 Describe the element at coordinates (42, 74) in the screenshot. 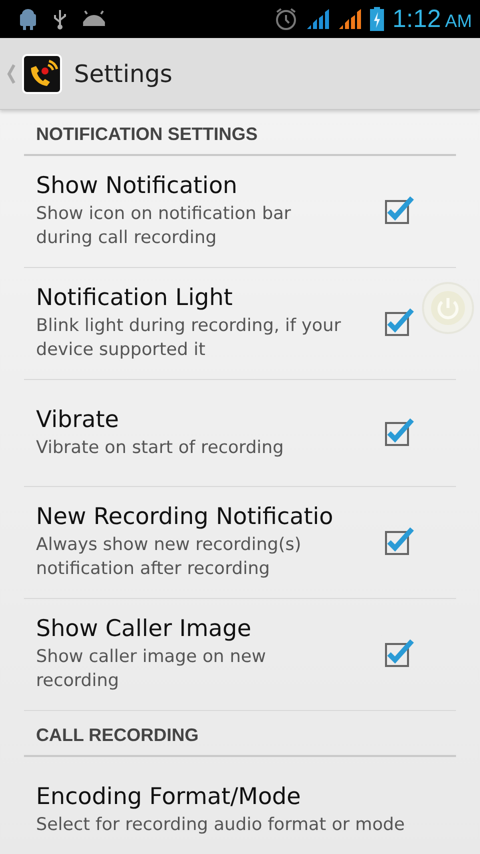

I see `app-icon` at that location.